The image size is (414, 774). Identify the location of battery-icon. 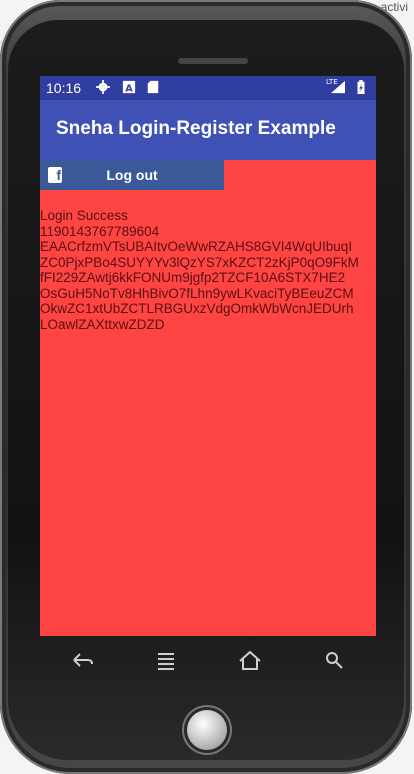
(361, 87).